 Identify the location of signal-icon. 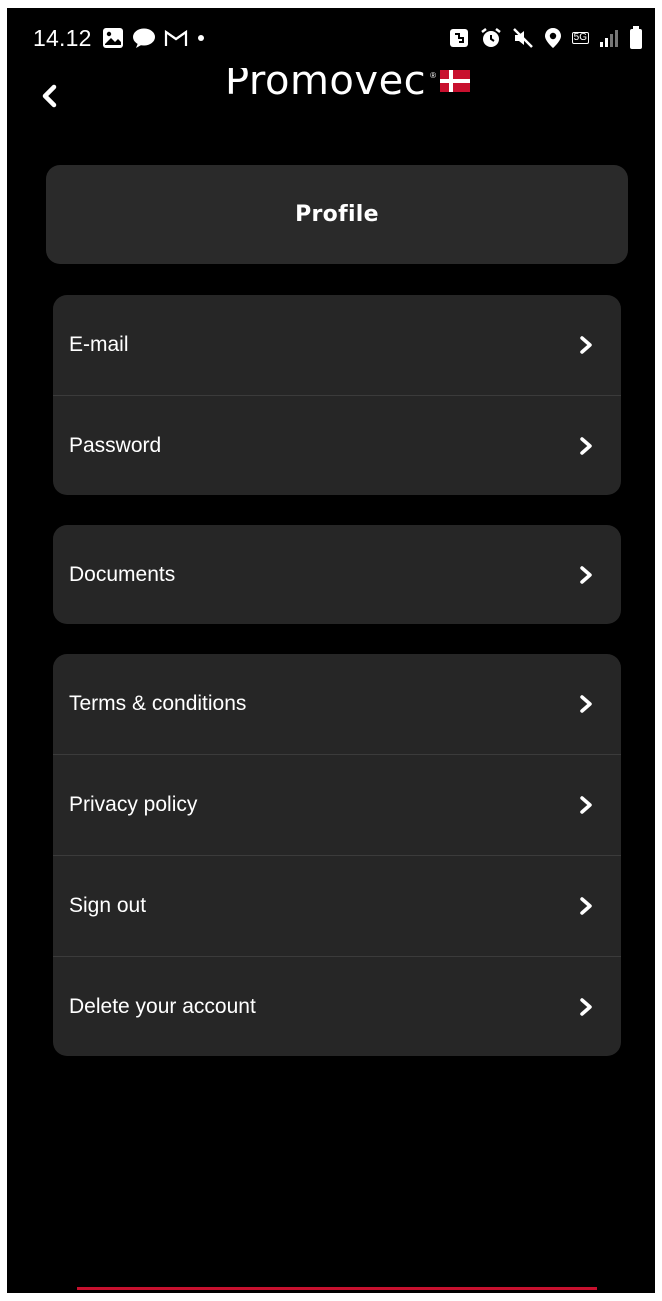
(609, 38).